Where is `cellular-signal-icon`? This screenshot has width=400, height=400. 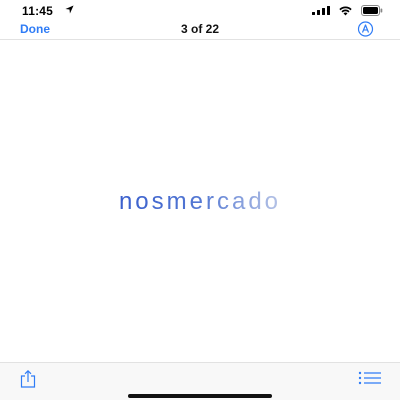
cellular-signal-icon is located at coordinates (321, 10).